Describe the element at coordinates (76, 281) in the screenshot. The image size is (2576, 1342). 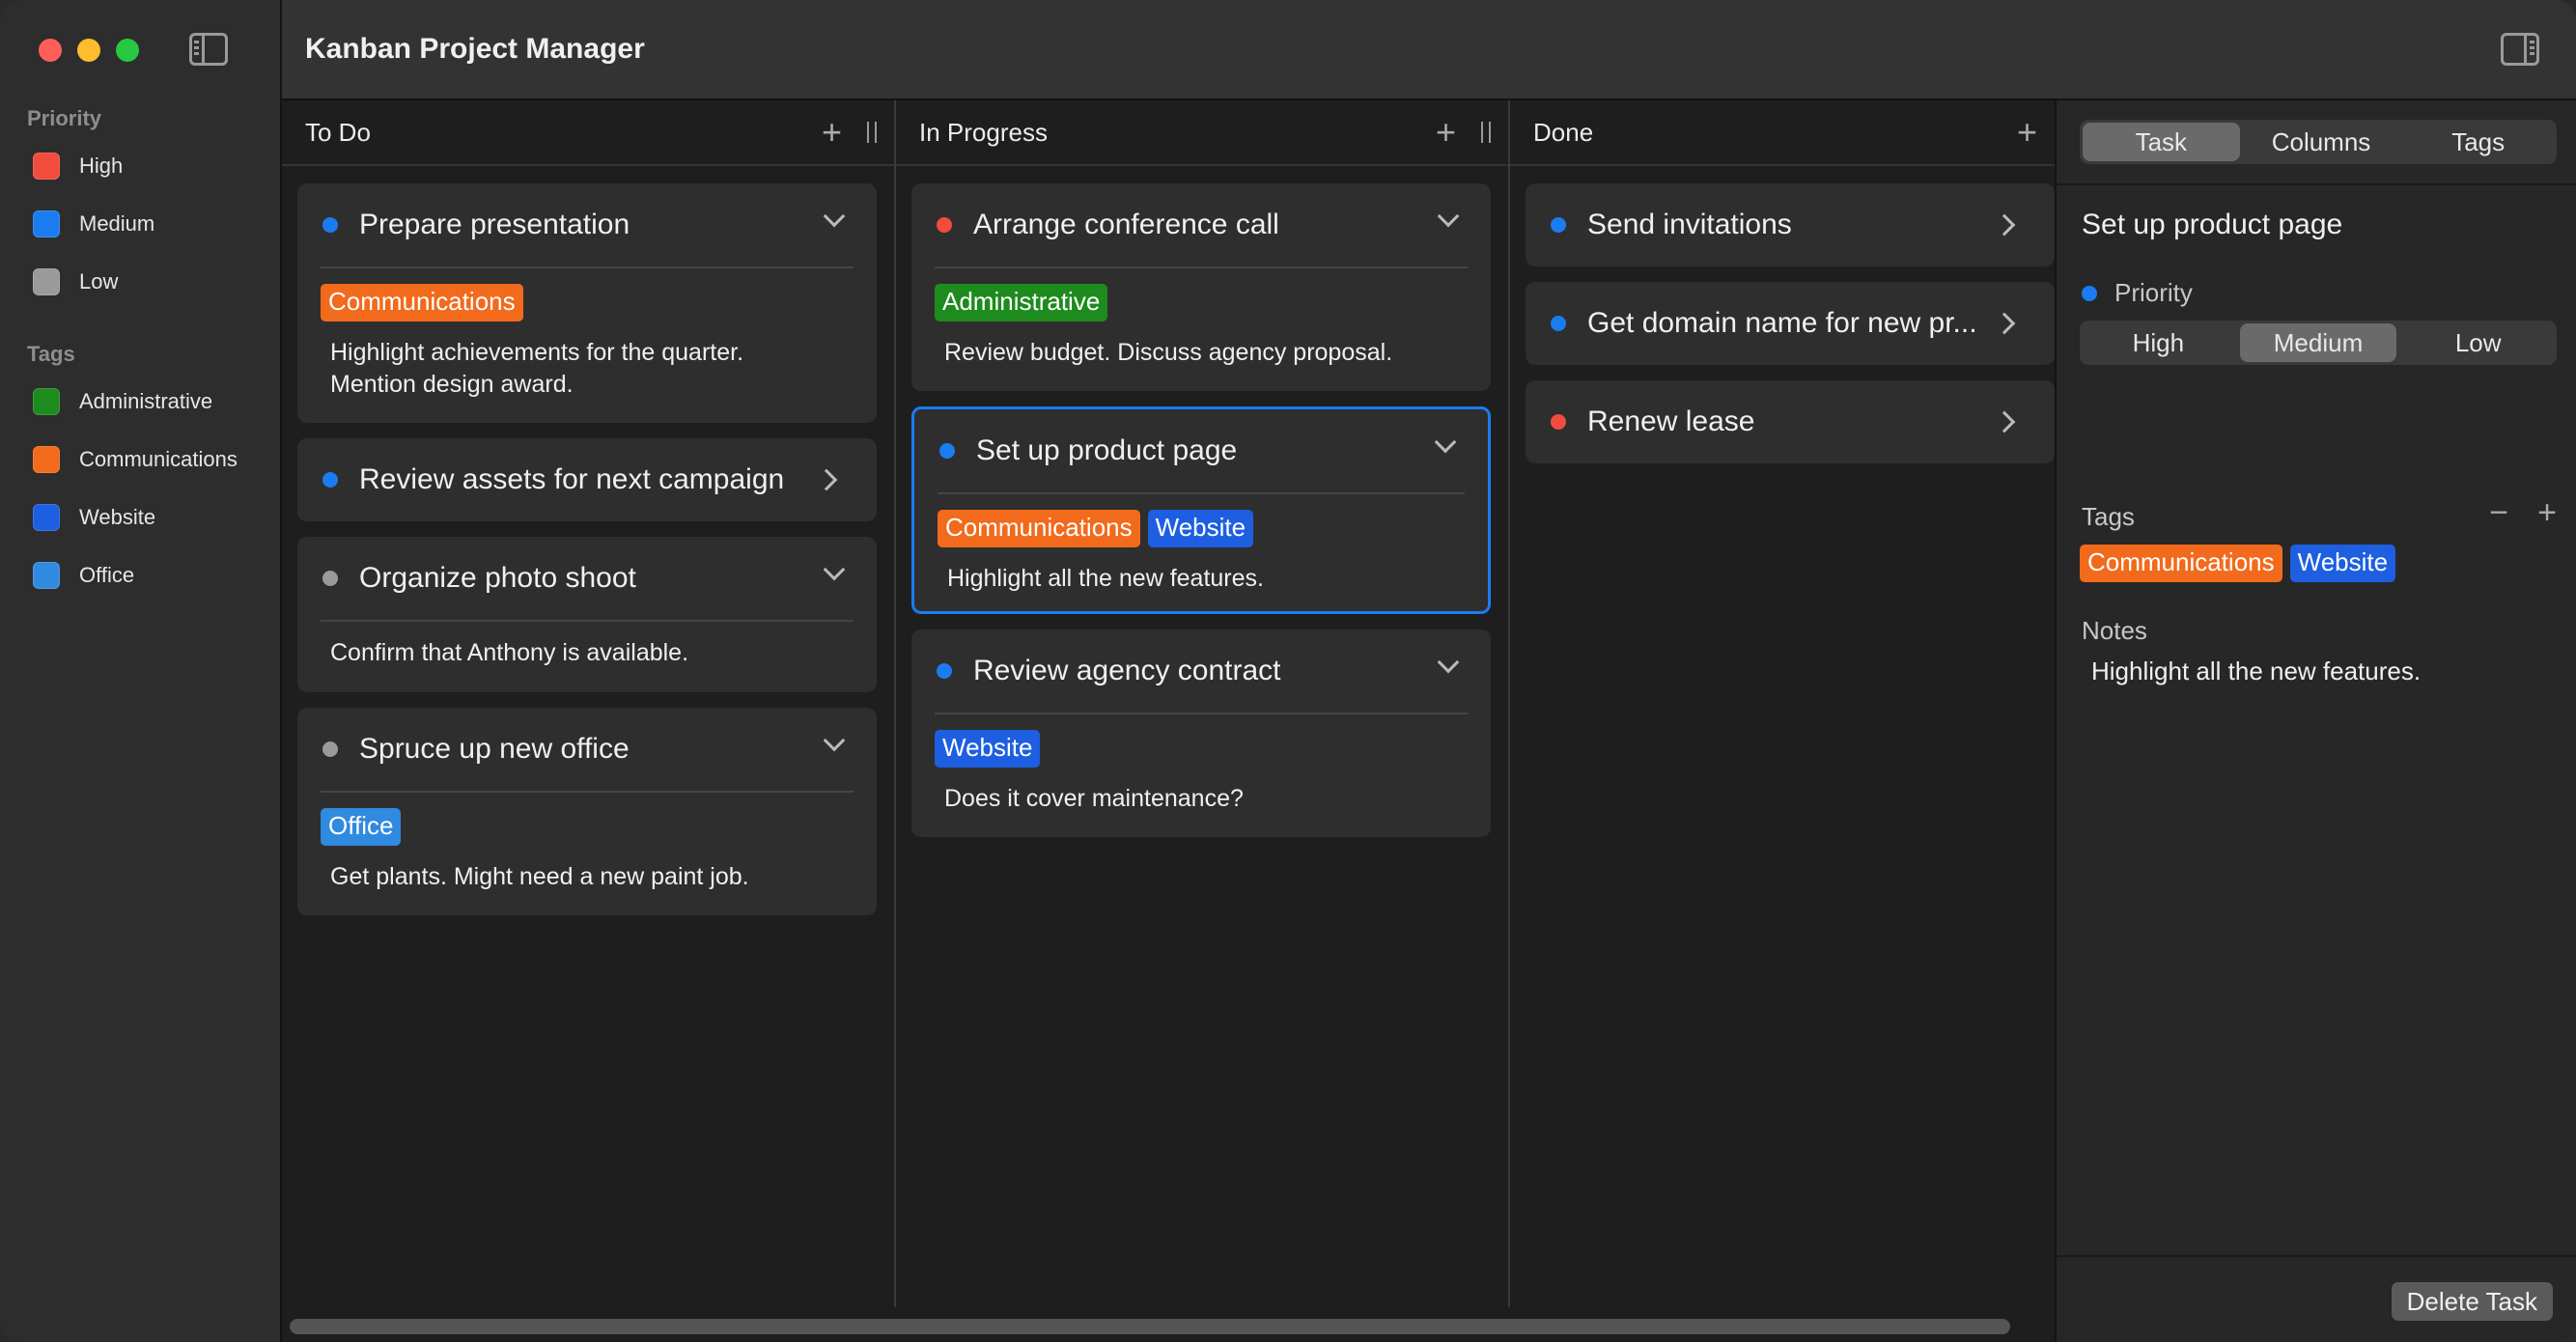
I see `sidebar-item-priority-low: Low` at that location.